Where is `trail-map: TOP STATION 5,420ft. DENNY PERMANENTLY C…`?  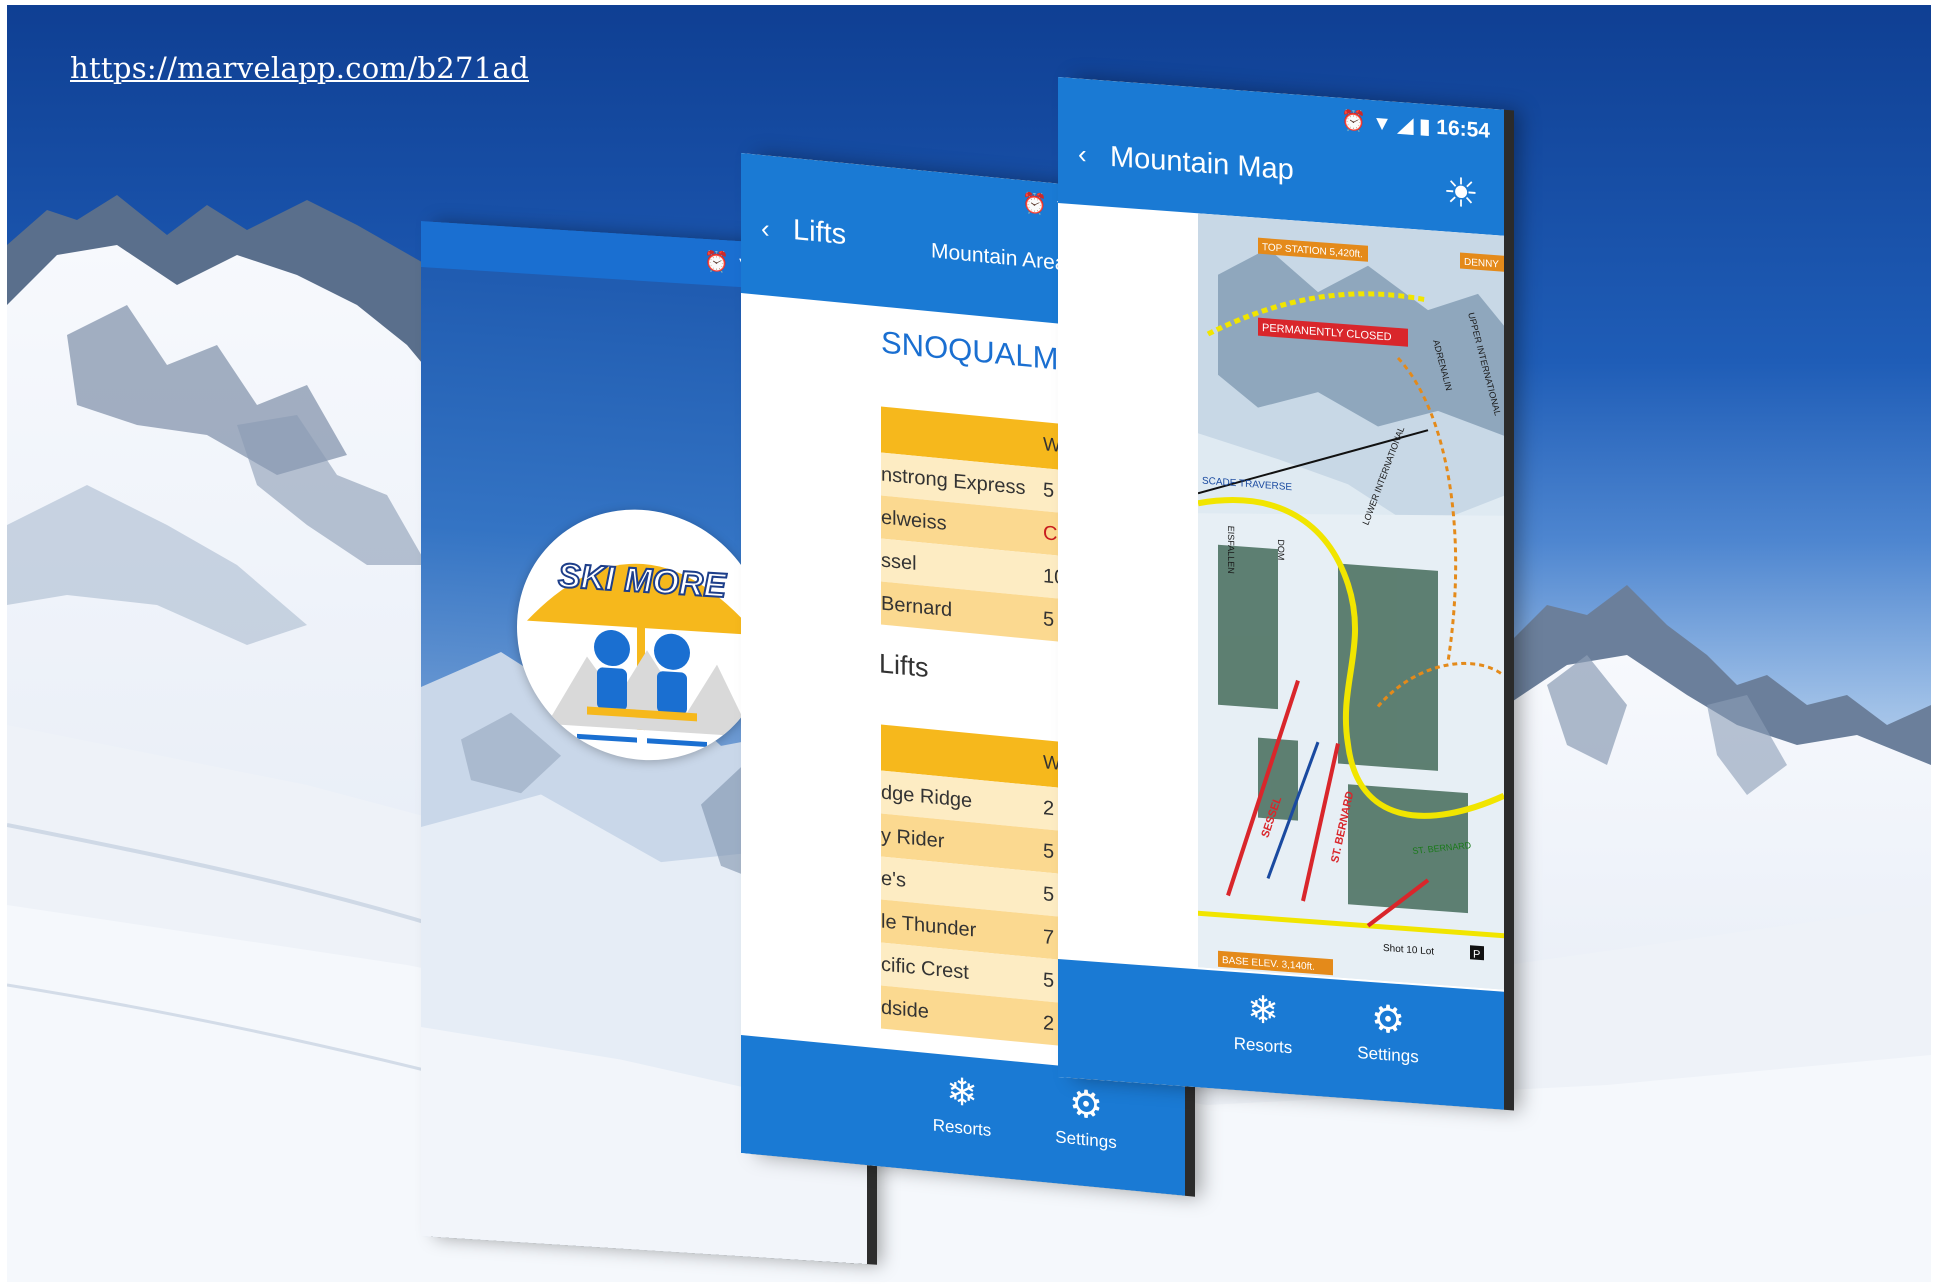
trail-map: TOP STATION 5,420ft. DENNY PERMANENTLY C… is located at coordinates (1350, 601).